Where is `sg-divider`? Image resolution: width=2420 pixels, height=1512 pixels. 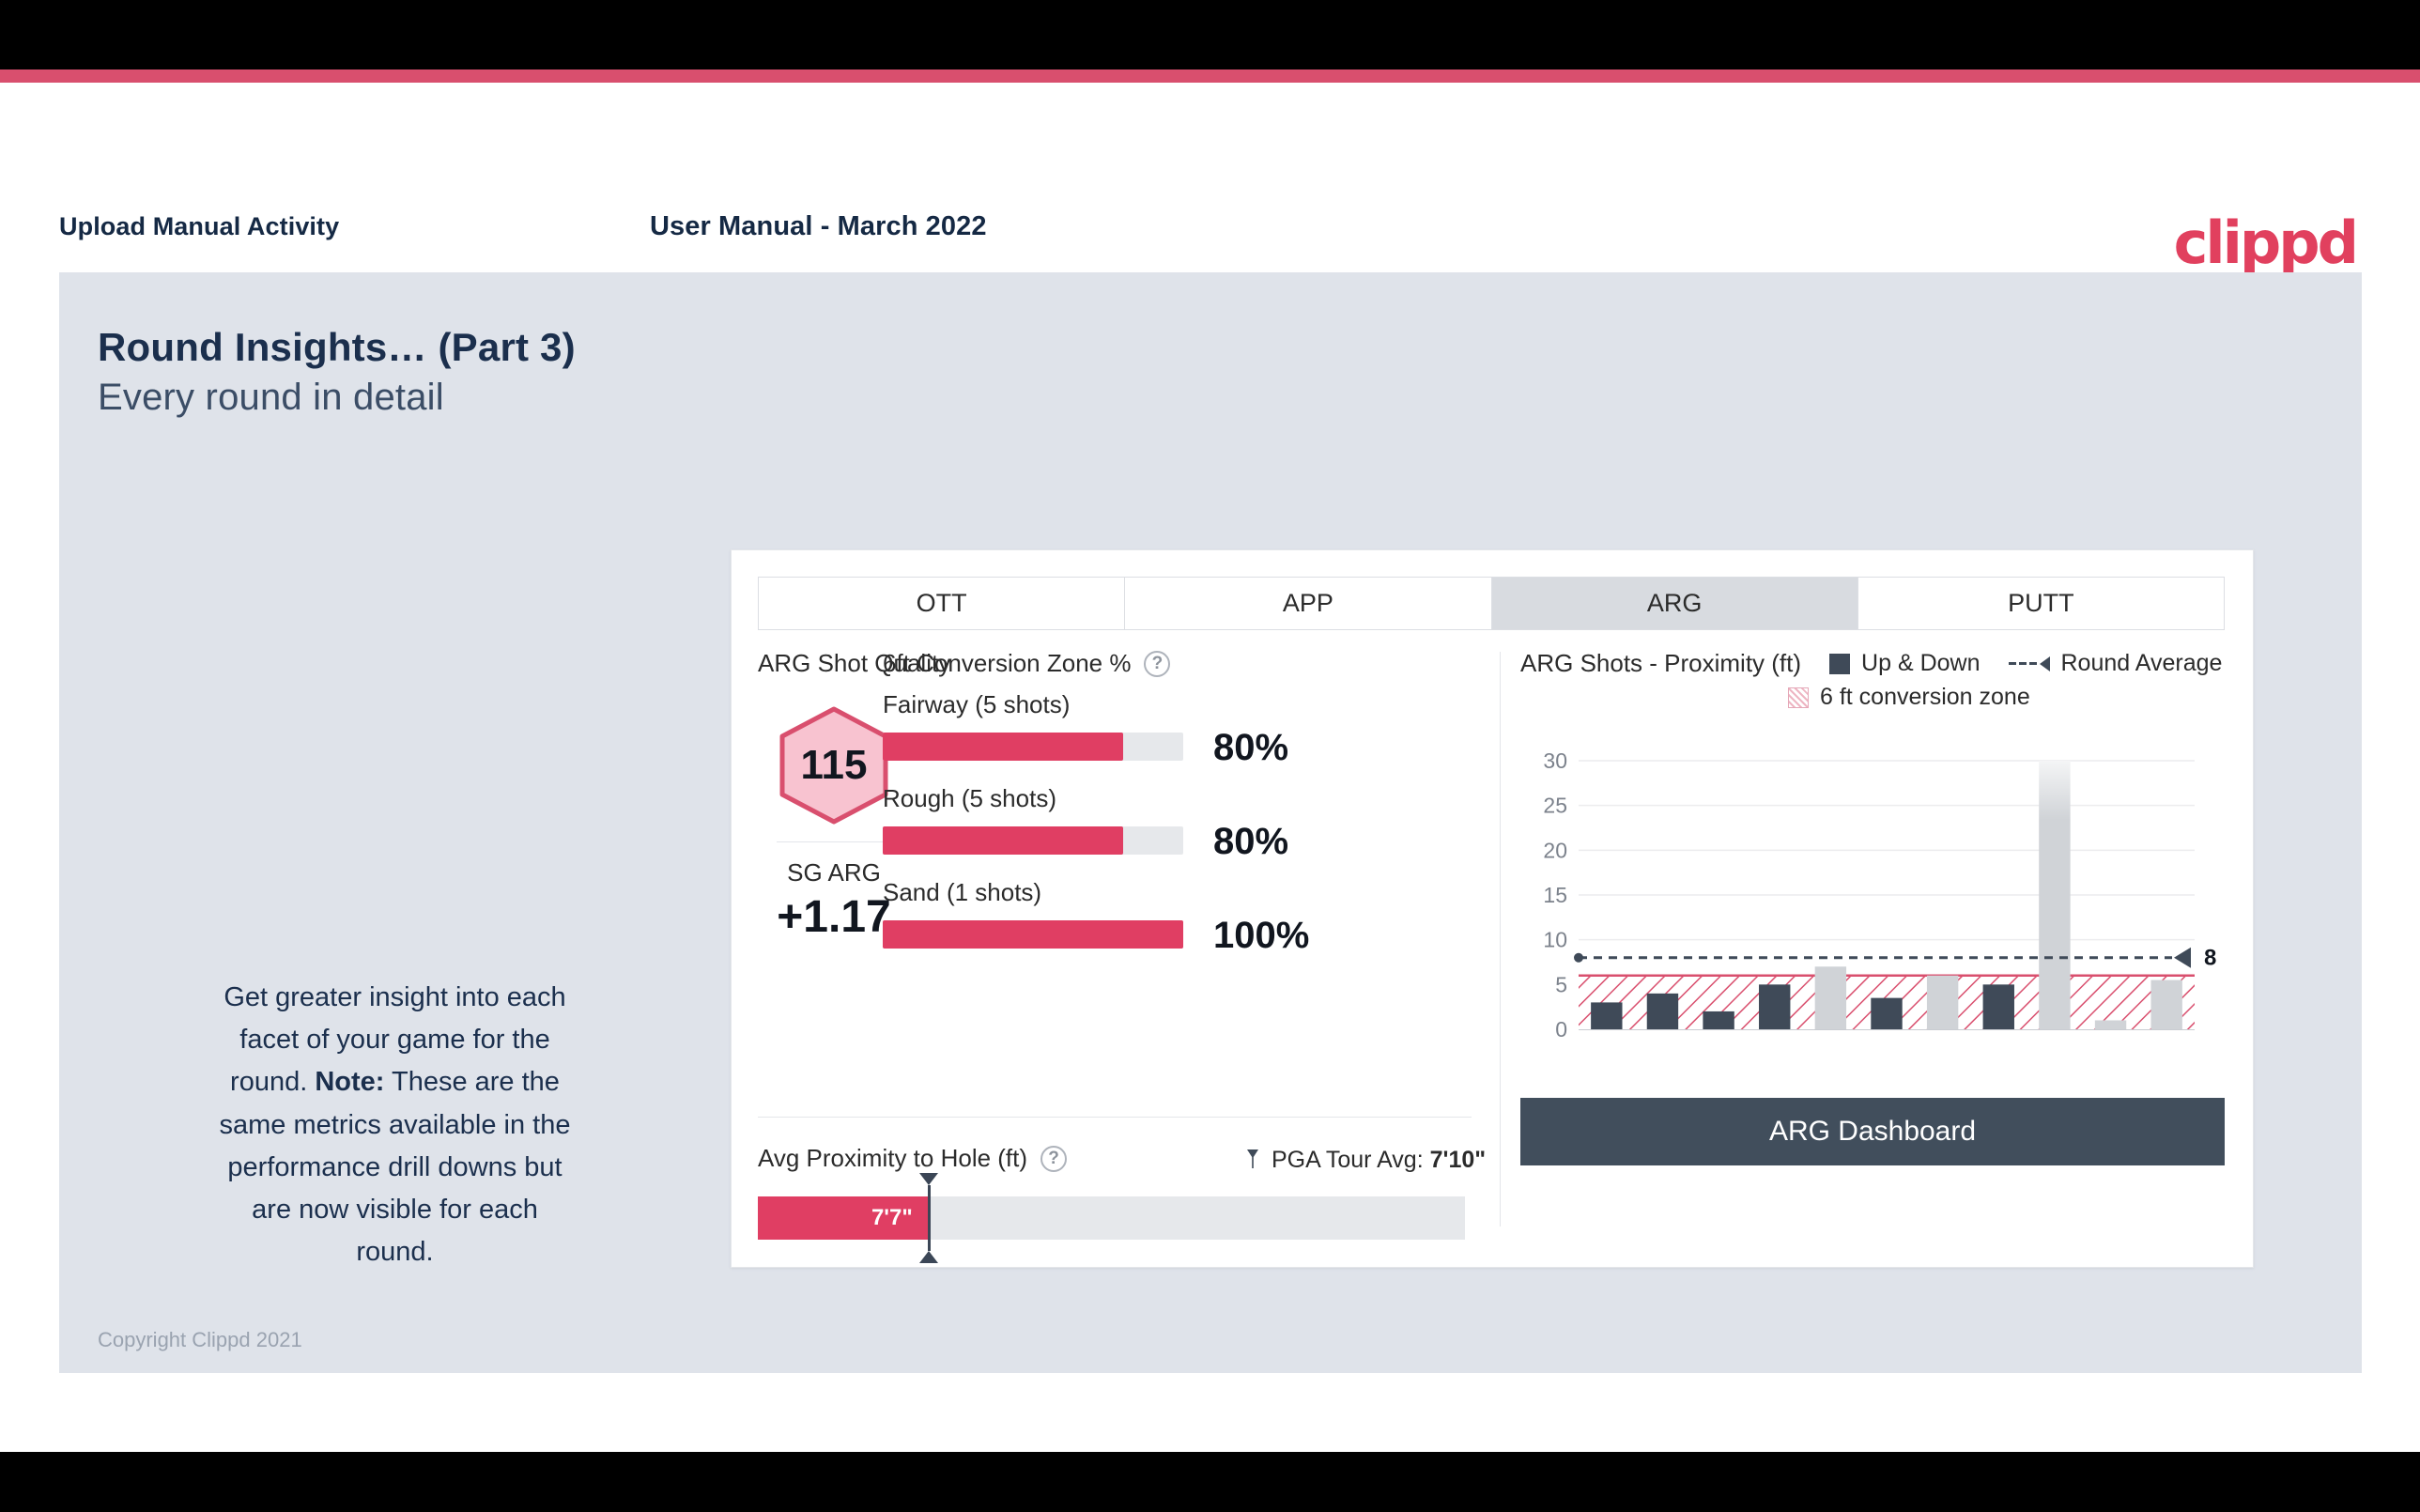 sg-divider is located at coordinates (834, 842).